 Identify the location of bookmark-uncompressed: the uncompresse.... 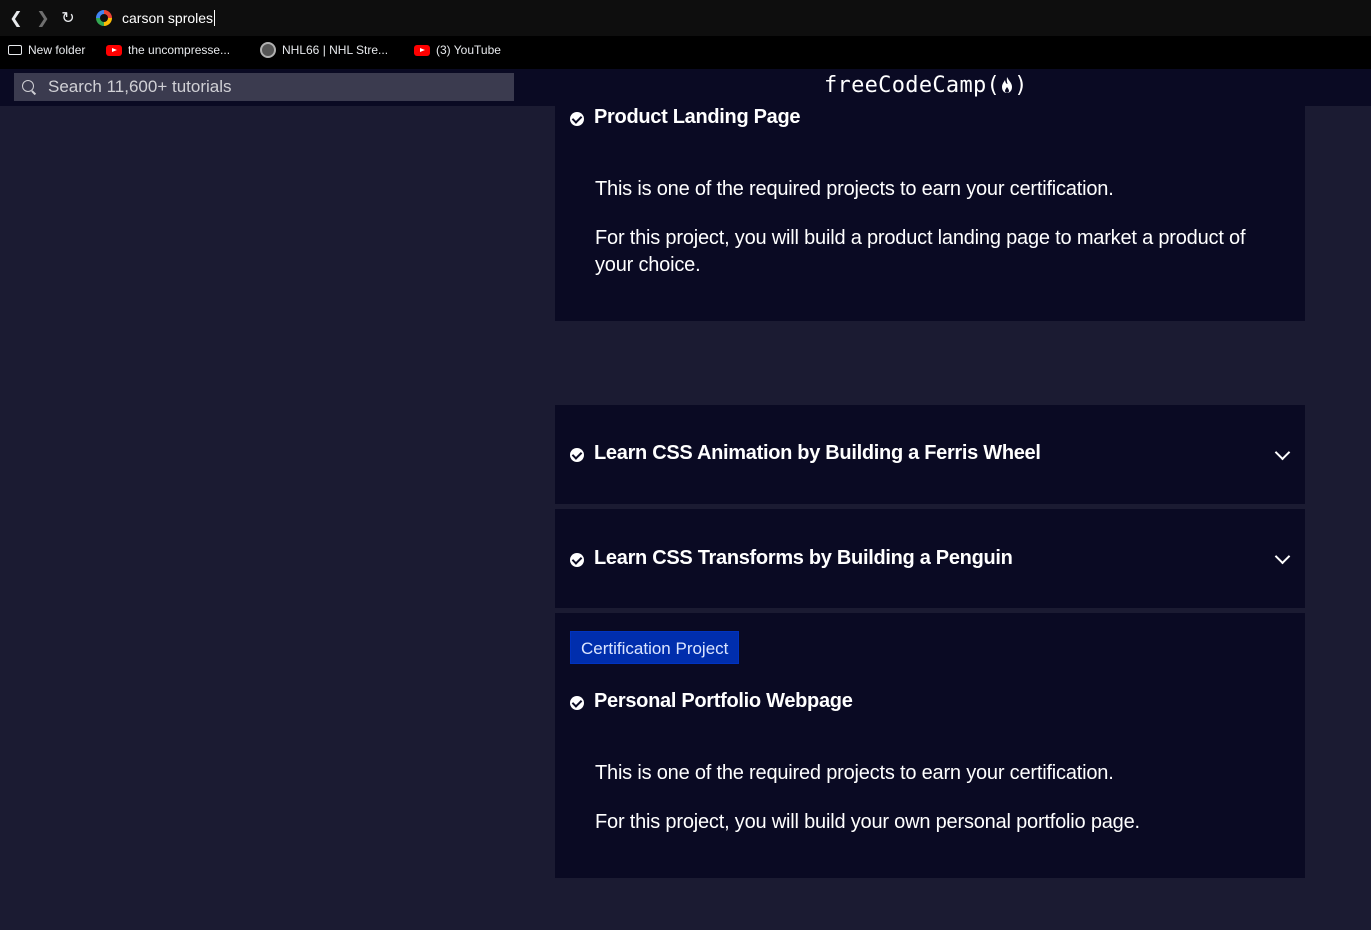
(168, 50).